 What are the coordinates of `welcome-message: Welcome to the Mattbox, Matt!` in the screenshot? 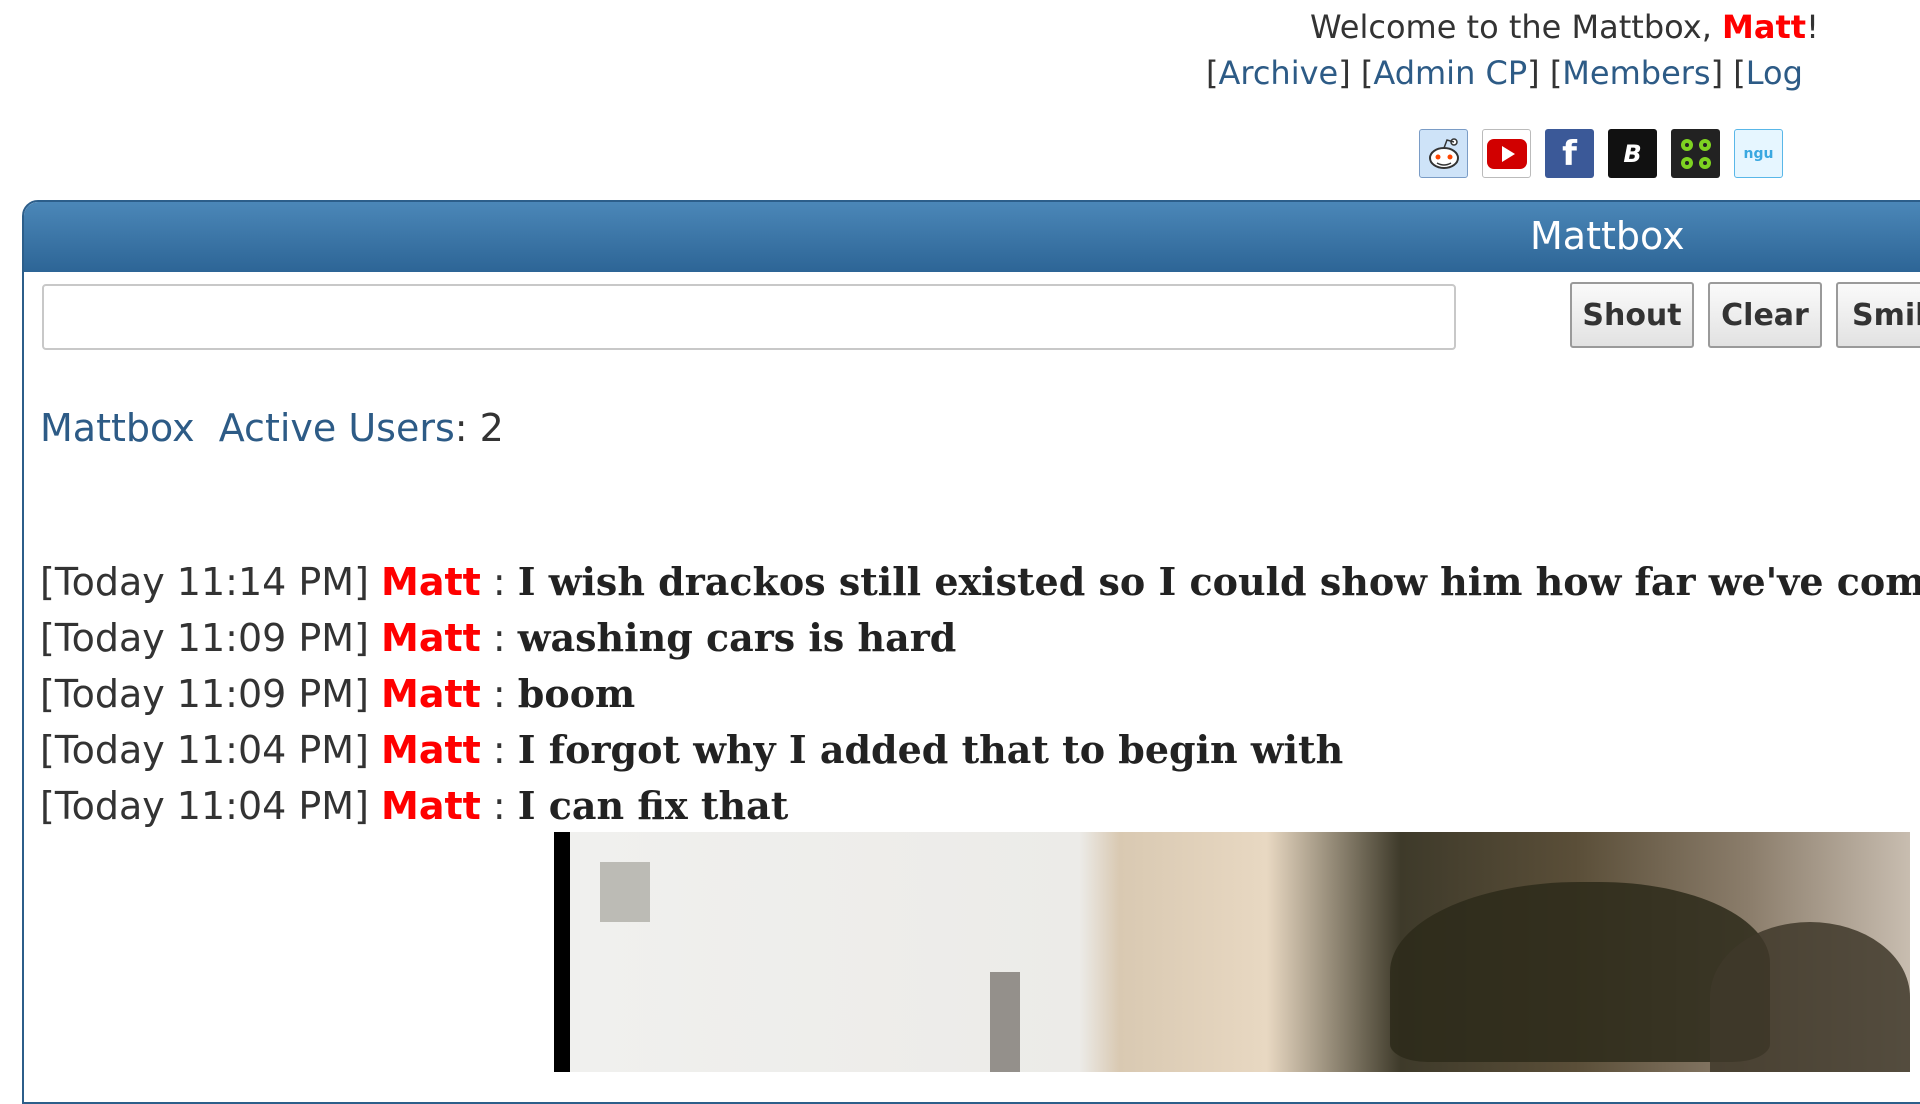 It's located at (1564, 27).